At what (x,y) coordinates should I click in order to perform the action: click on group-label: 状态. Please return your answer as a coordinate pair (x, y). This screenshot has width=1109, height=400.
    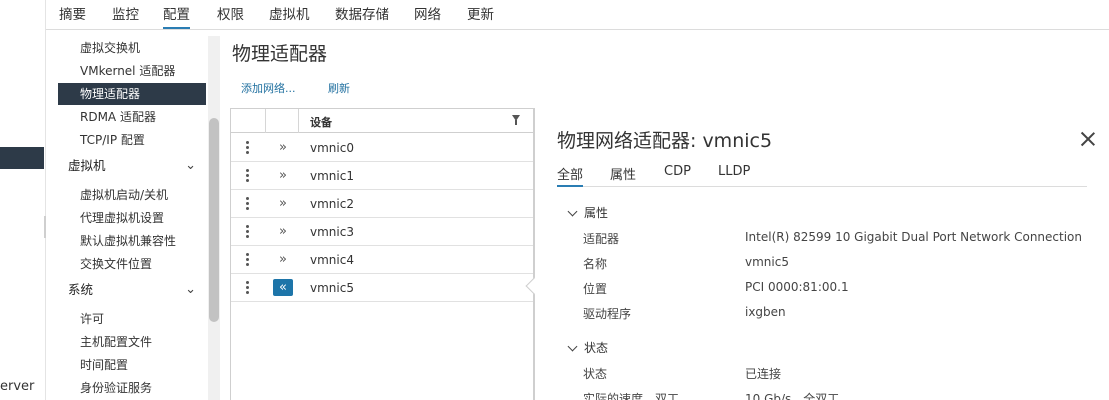
    Looking at the image, I should click on (596, 348).